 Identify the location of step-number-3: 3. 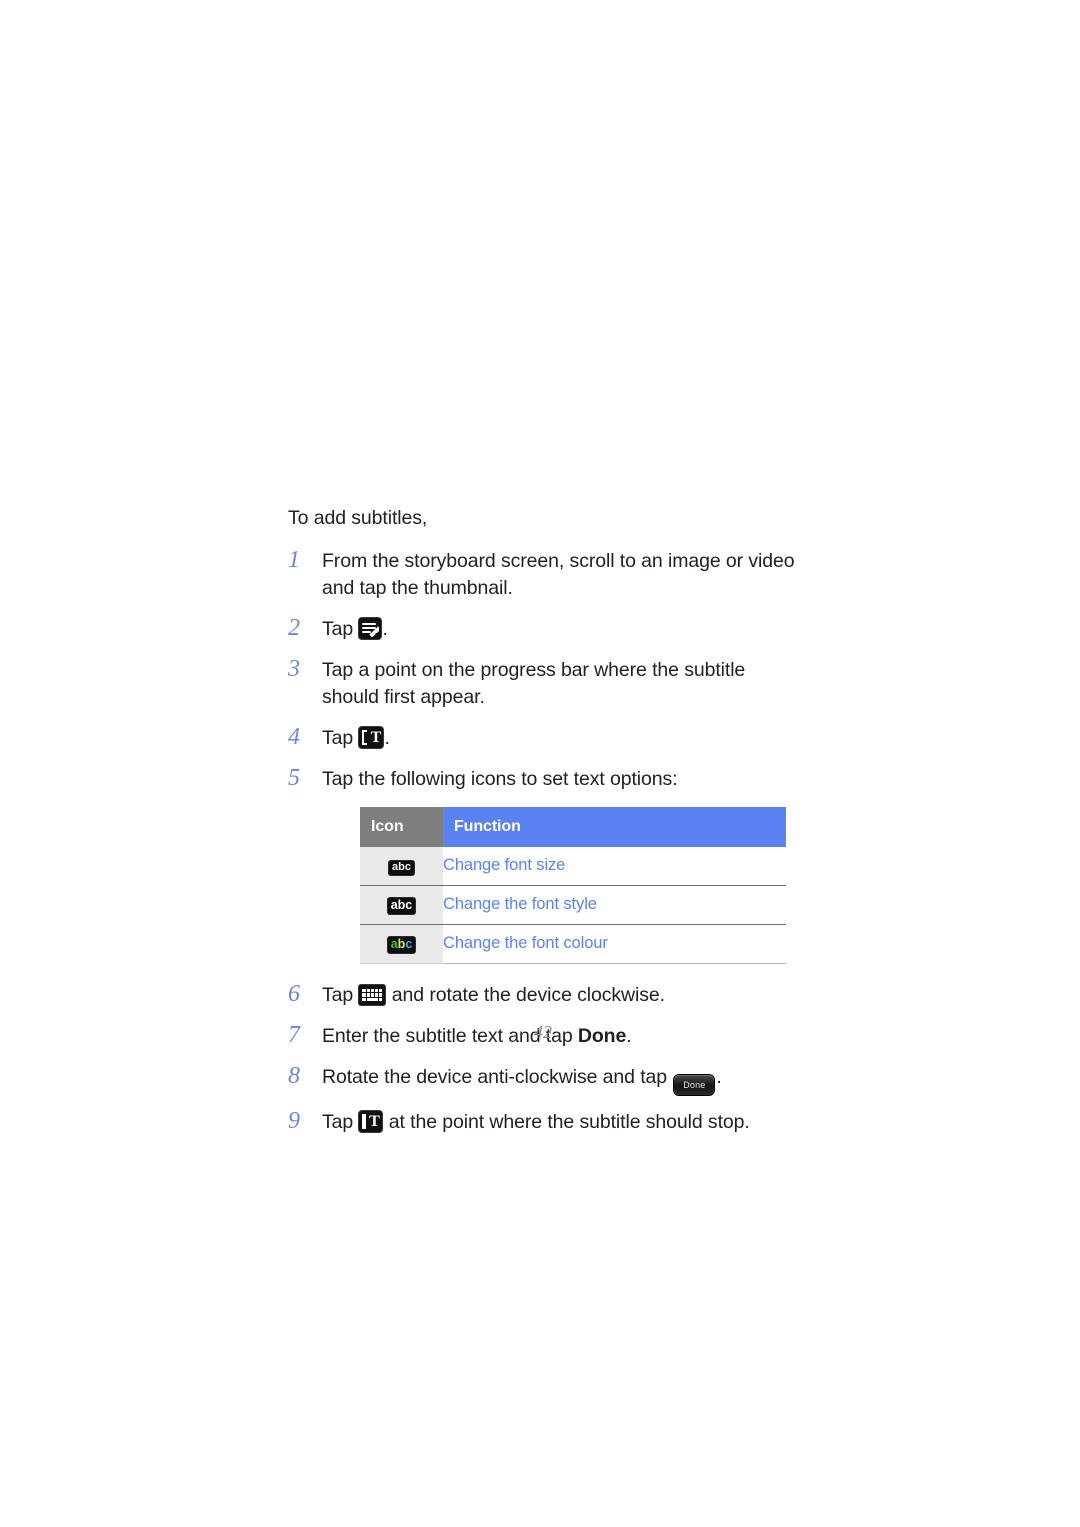
(294, 669).